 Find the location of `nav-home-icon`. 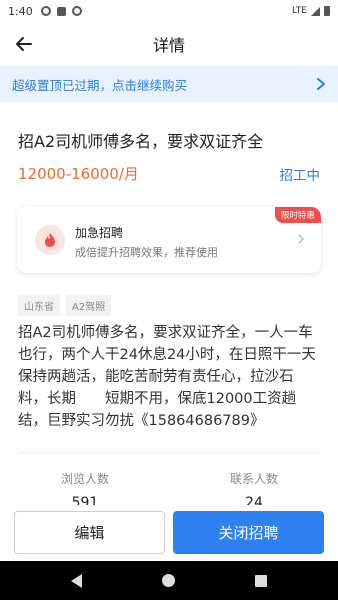

nav-home-icon is located at coordinates (168, 580).